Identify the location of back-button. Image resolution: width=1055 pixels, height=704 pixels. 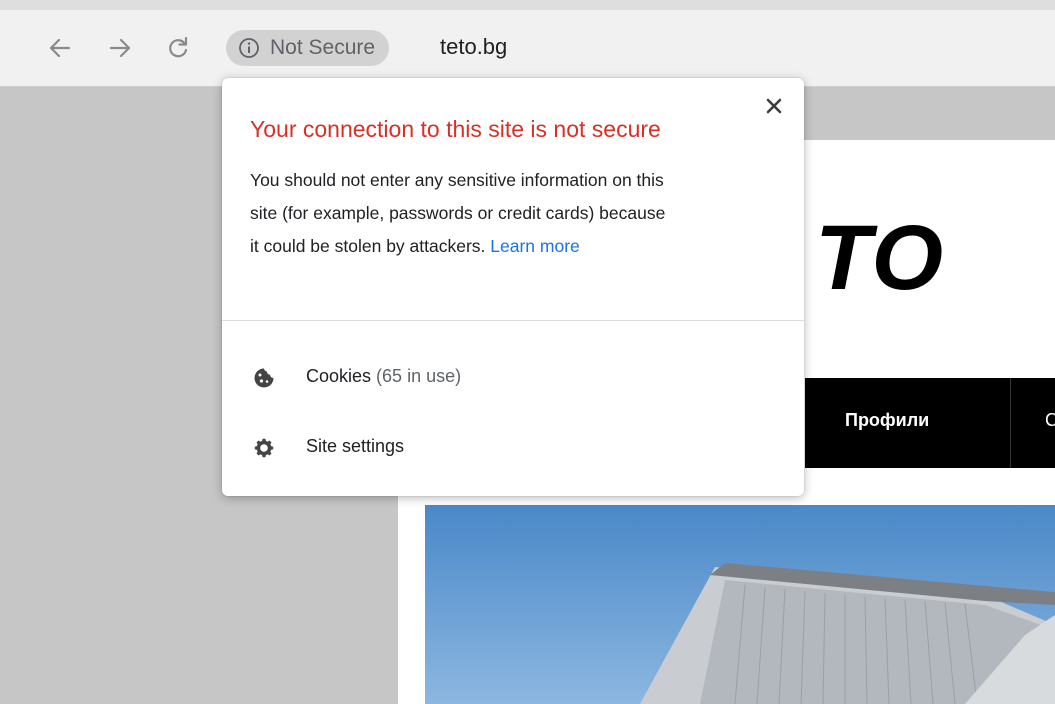
(60, 48).